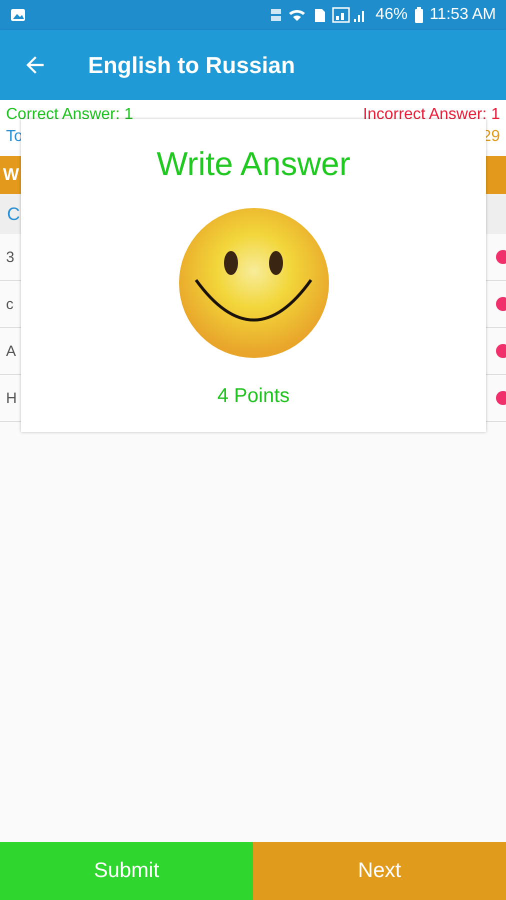 Image resolution: width=506 pixels, height=900 pixels. What do you see at coordinates (253, 396) in the screenshot?
I see `points-earned: 4 Points` at bounding box center [253, 396].